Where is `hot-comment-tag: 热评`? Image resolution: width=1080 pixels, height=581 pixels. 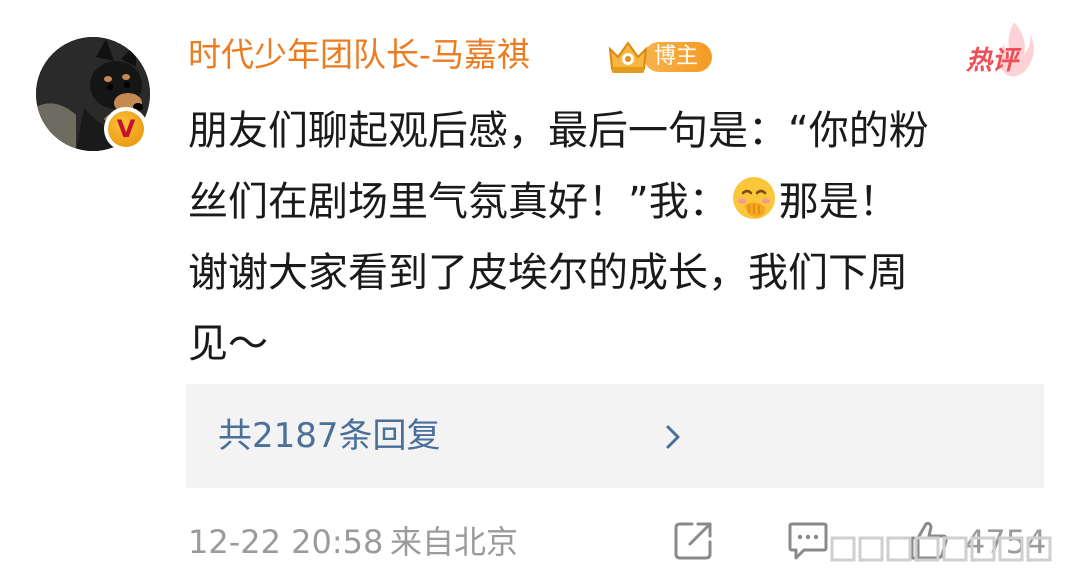 hot-comment-tag: 热评 is located at coordinates (997, 51).